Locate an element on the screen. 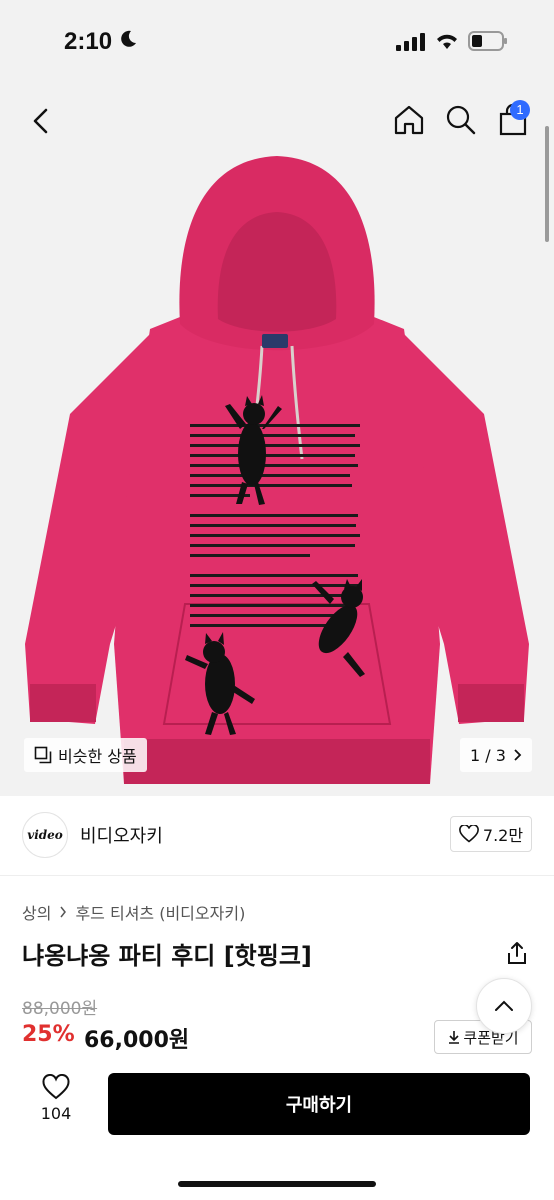 The width and height of the screenshot is (554, 1200). brand-like-count: 7.2만 is located at coordinates (503, 835).